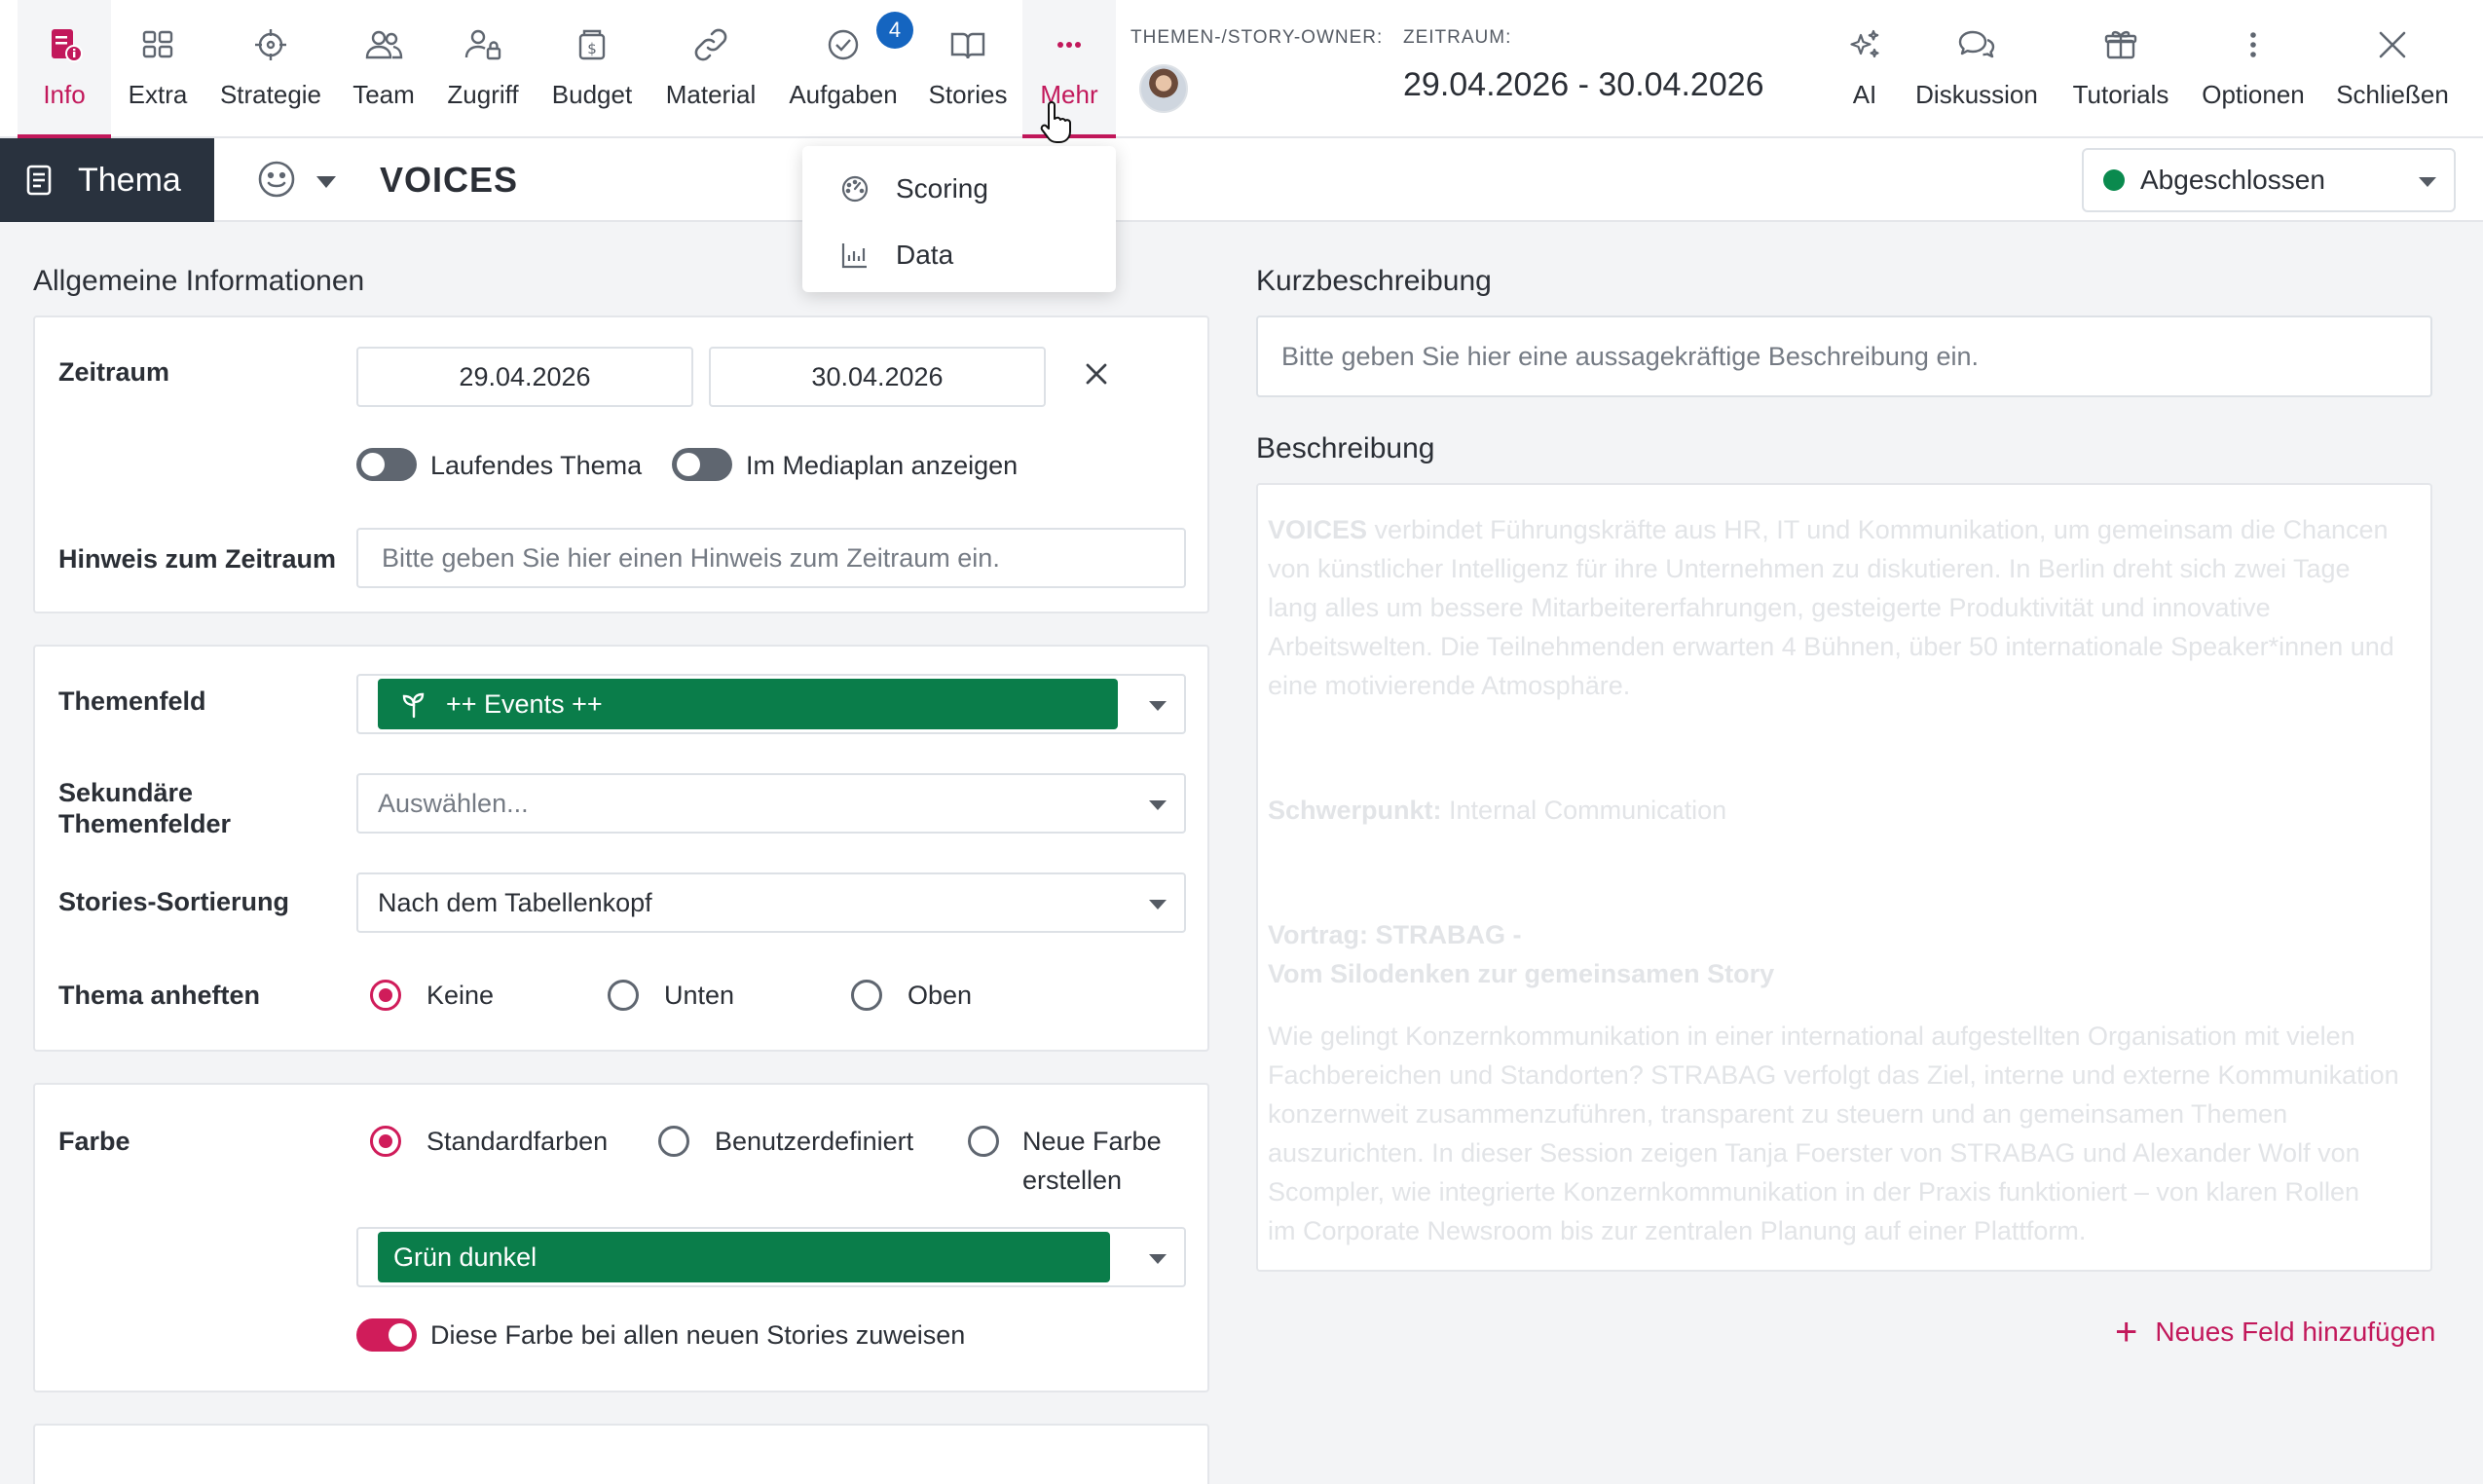 The height and width of the screenshot is (1484, 2483). Describe the element at coordinates (386, 1141) in the screenshot. I see `color-radio-standard` at that location.